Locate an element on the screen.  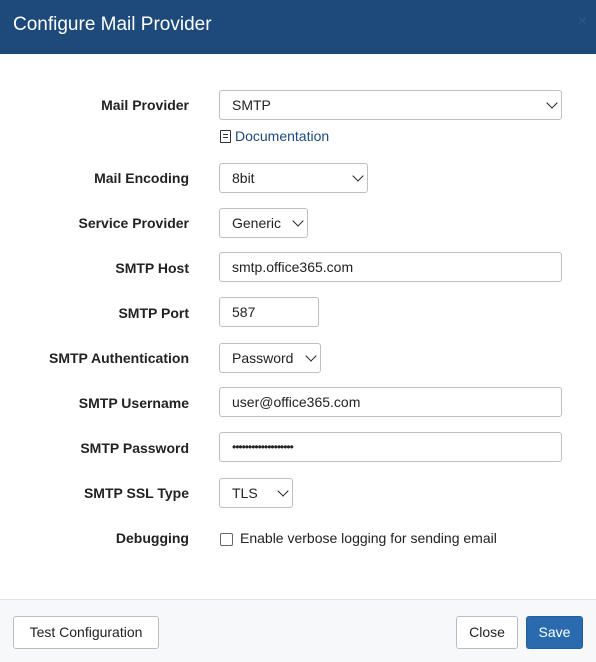
document-icon is located at coordinates (225, 136).